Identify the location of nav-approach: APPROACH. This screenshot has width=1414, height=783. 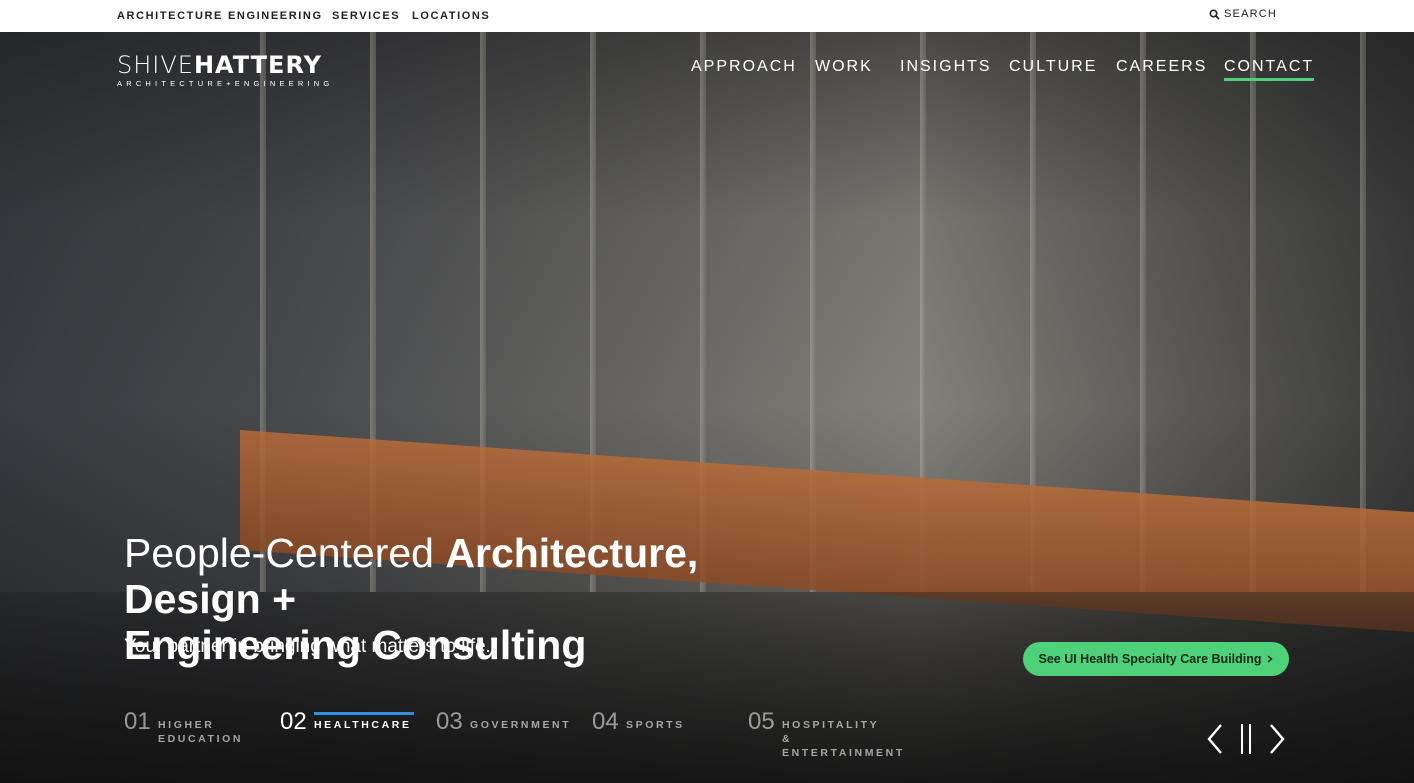
(744, 67).